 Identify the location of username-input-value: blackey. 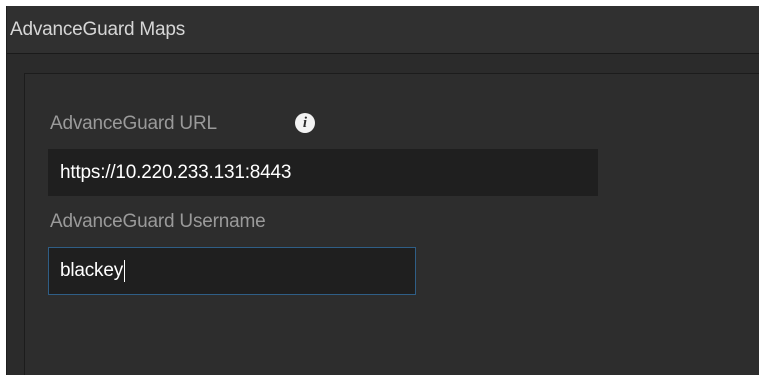
(92, 270).